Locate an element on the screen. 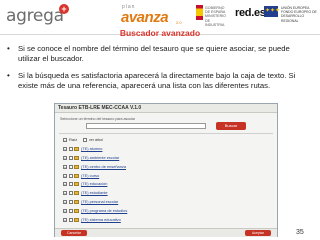 The image size is (320, 240). tree-item: + (TE) ambiente escolar is located at coordinates (163, 158).